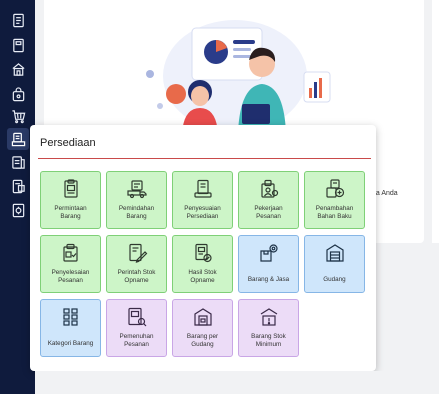 The height and width of the screenshot is (394, 439). Describe the element at coordinates (71, 317) in the screenshot. I see `grid-list-icon` at that location.